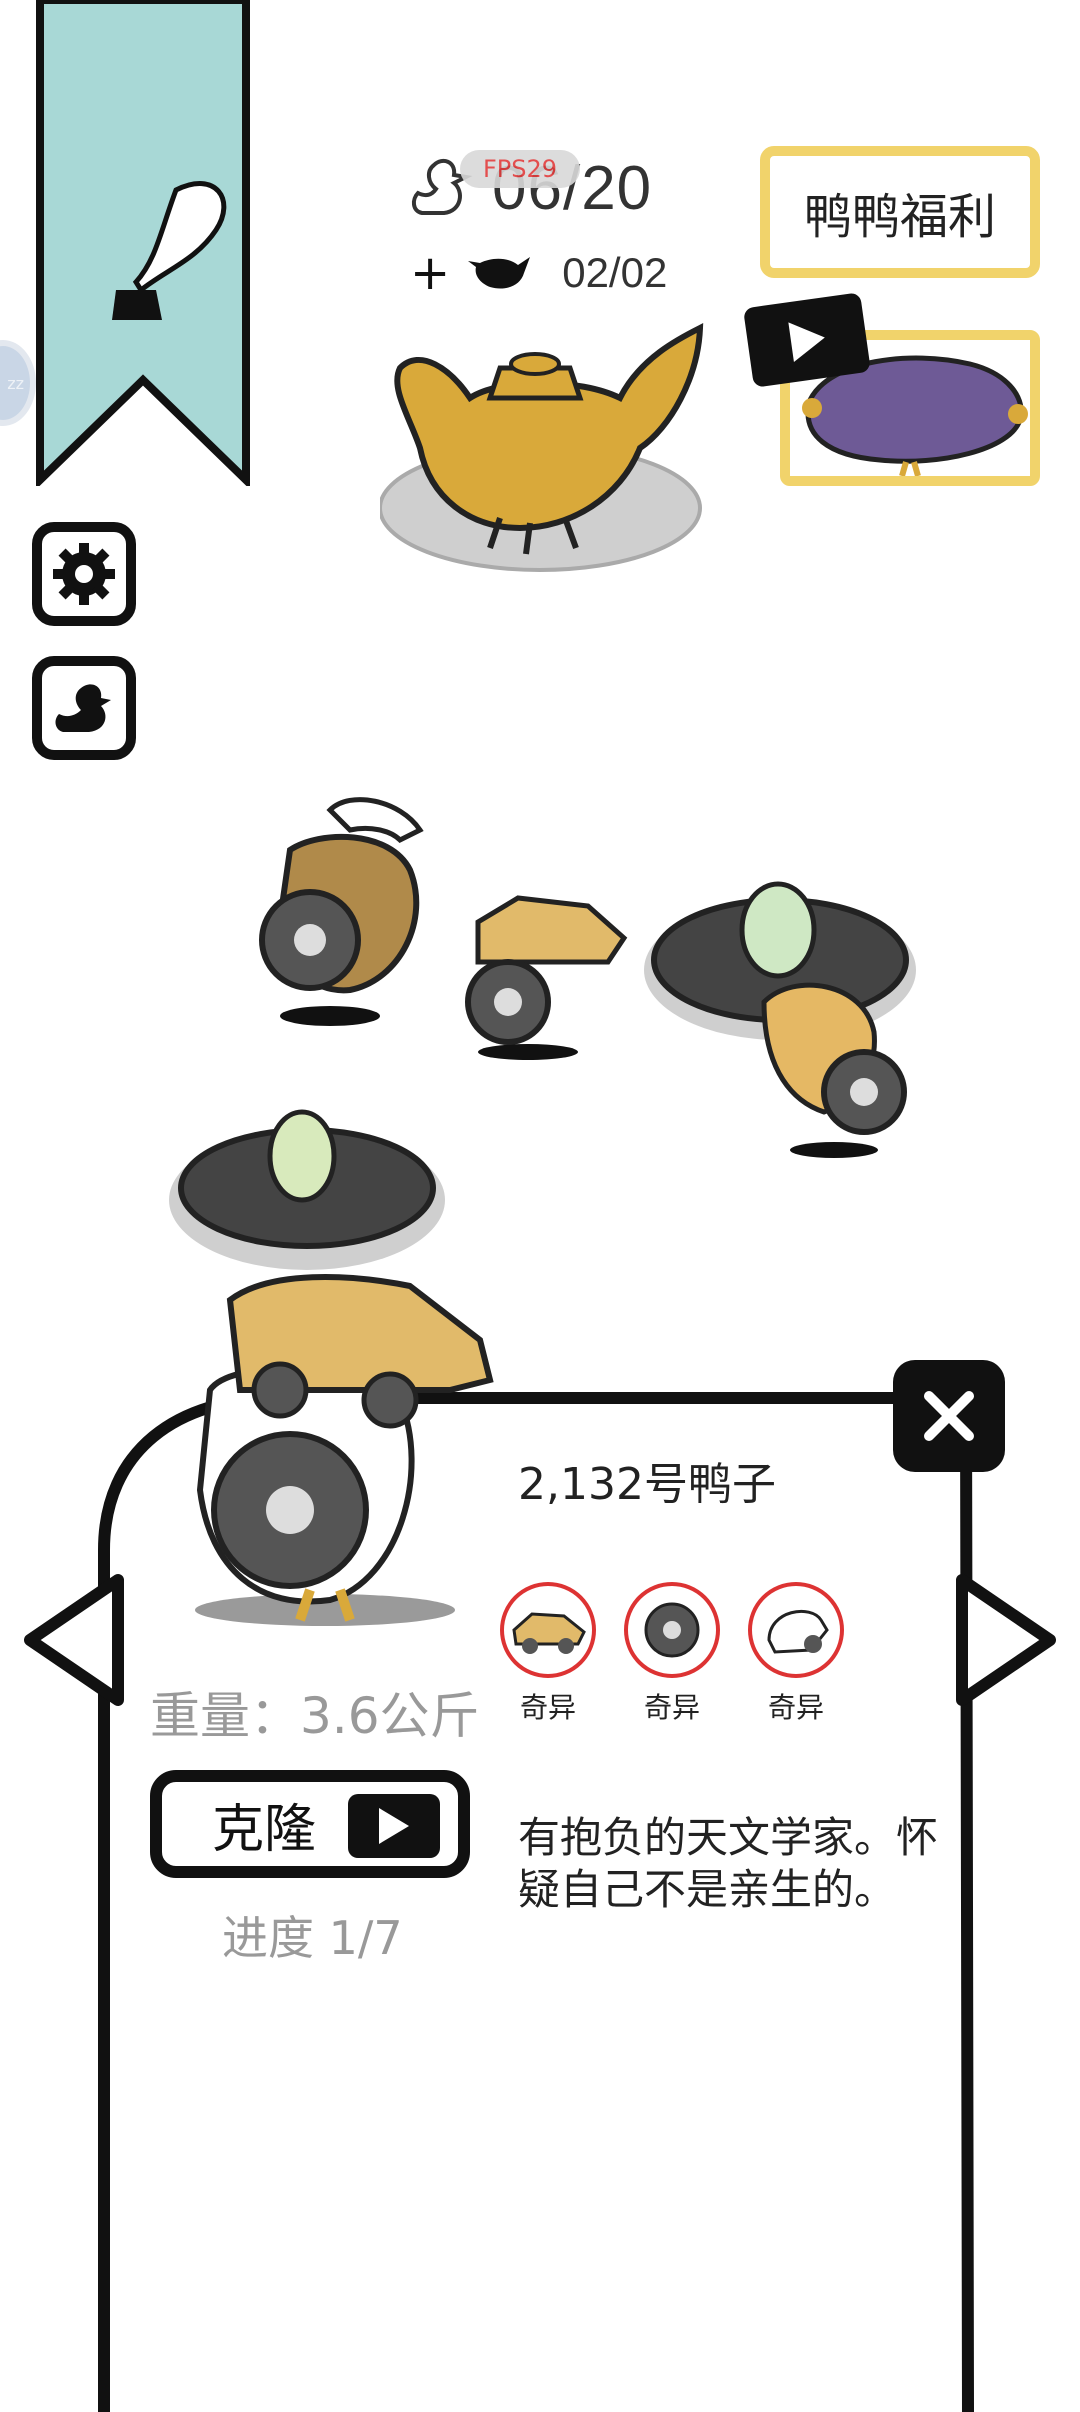 The height and width of the screenshot is (2412, 1080). What do you see at coordinates (1007, 1640) in the screenshot?
I see `next-arrow-button` at bounding box center [1007, 1640].